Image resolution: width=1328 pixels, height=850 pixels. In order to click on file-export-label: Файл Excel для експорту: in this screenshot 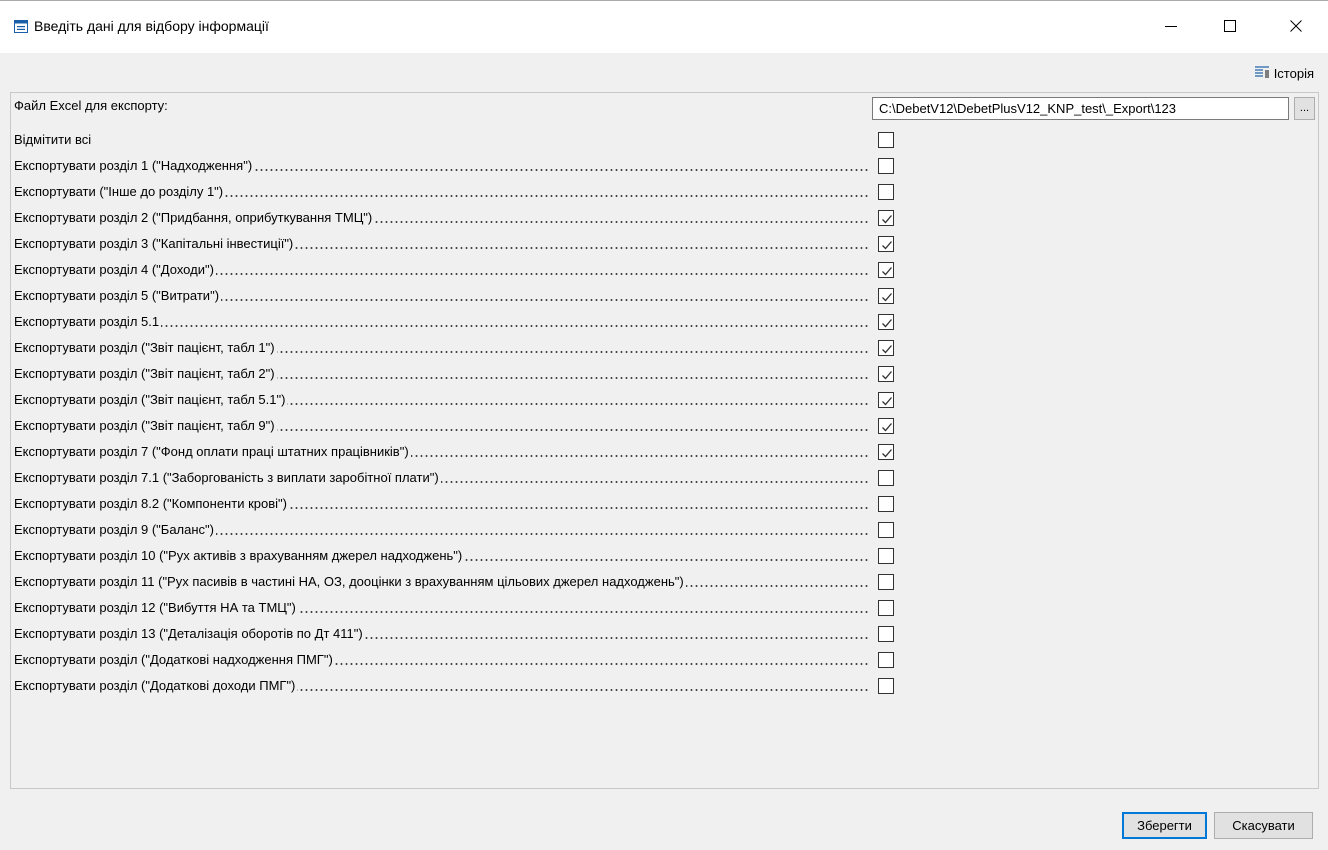, I will do `click(92, 105)`.